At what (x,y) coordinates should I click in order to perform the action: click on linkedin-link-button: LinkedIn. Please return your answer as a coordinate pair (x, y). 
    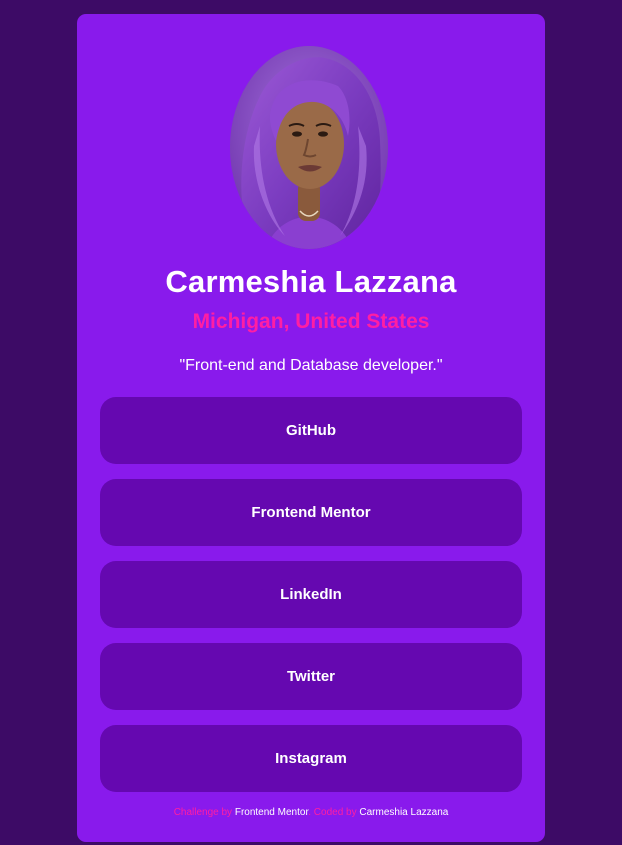
    Looking at the image, I should click on (311, 594).